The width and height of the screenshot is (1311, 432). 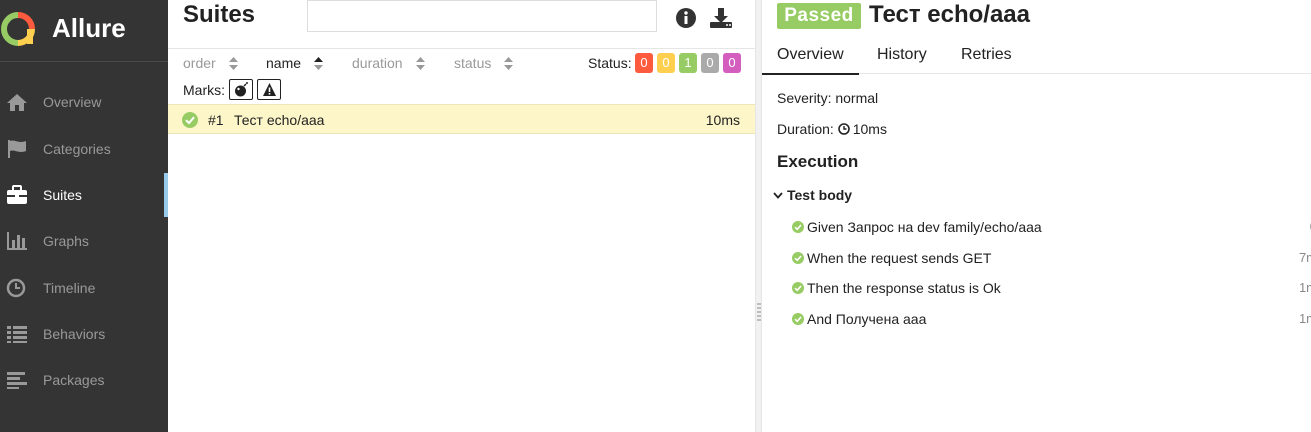 What do you see at coordinates (902, 55) in the screenshot?
I see `tab-history: History` at bounding box center [902, 55].